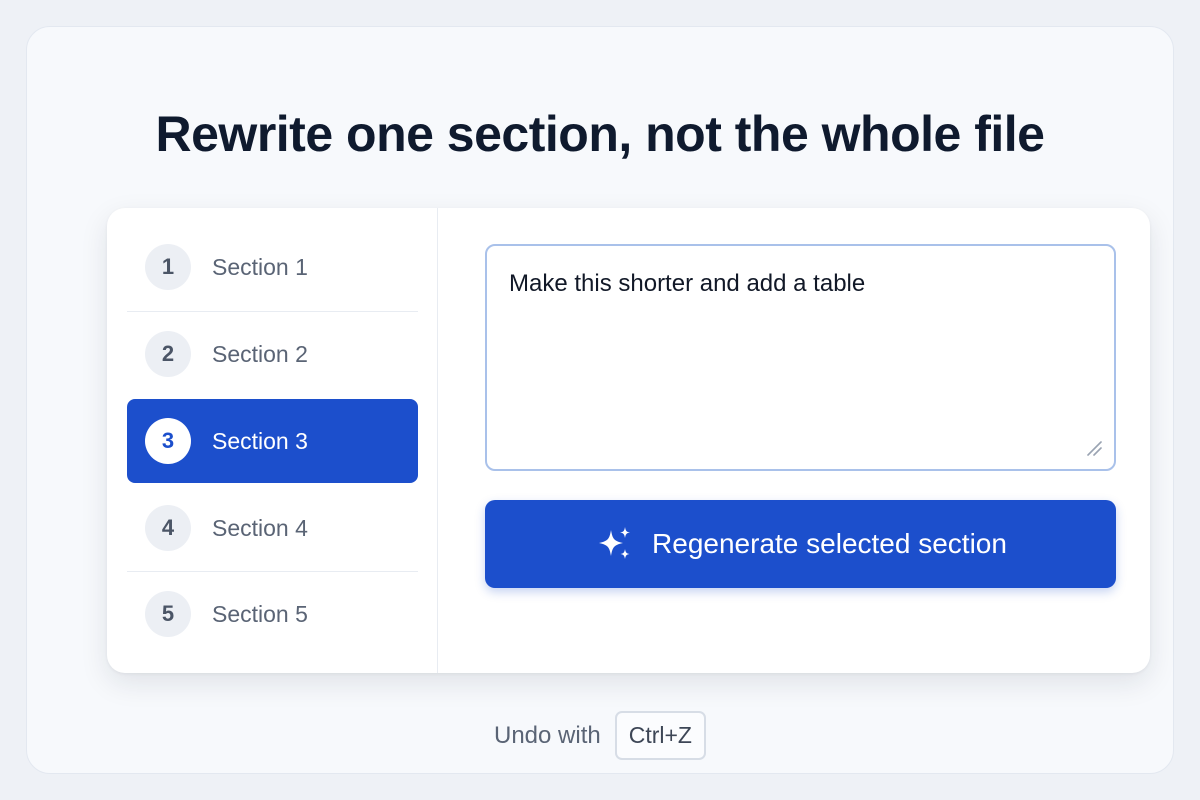 The width and height of the screenshot is (1200, 800). I want to click on section-item-4: 4 Section 4, so click(272, 528).